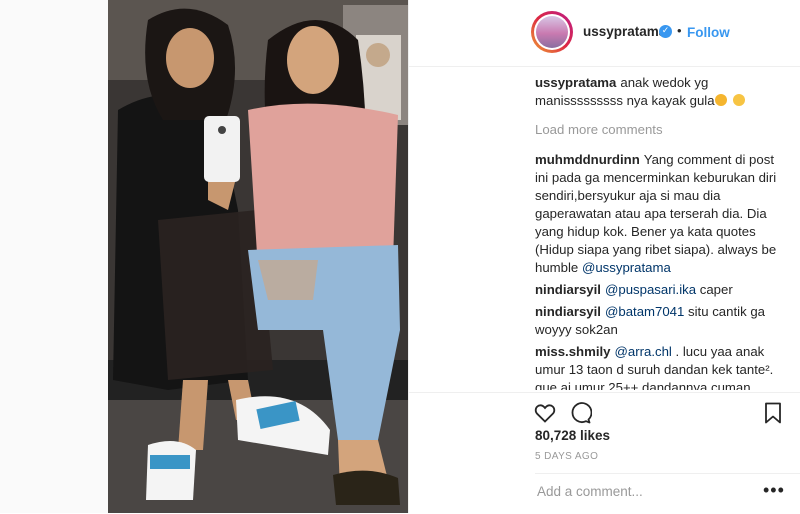 This screenshot has width=800, height=514. Describe the element at coordinates (604, 452) in the screenshot. I see `action-bar: 80,728 likes 5 DAYS AGO •••` at that location.